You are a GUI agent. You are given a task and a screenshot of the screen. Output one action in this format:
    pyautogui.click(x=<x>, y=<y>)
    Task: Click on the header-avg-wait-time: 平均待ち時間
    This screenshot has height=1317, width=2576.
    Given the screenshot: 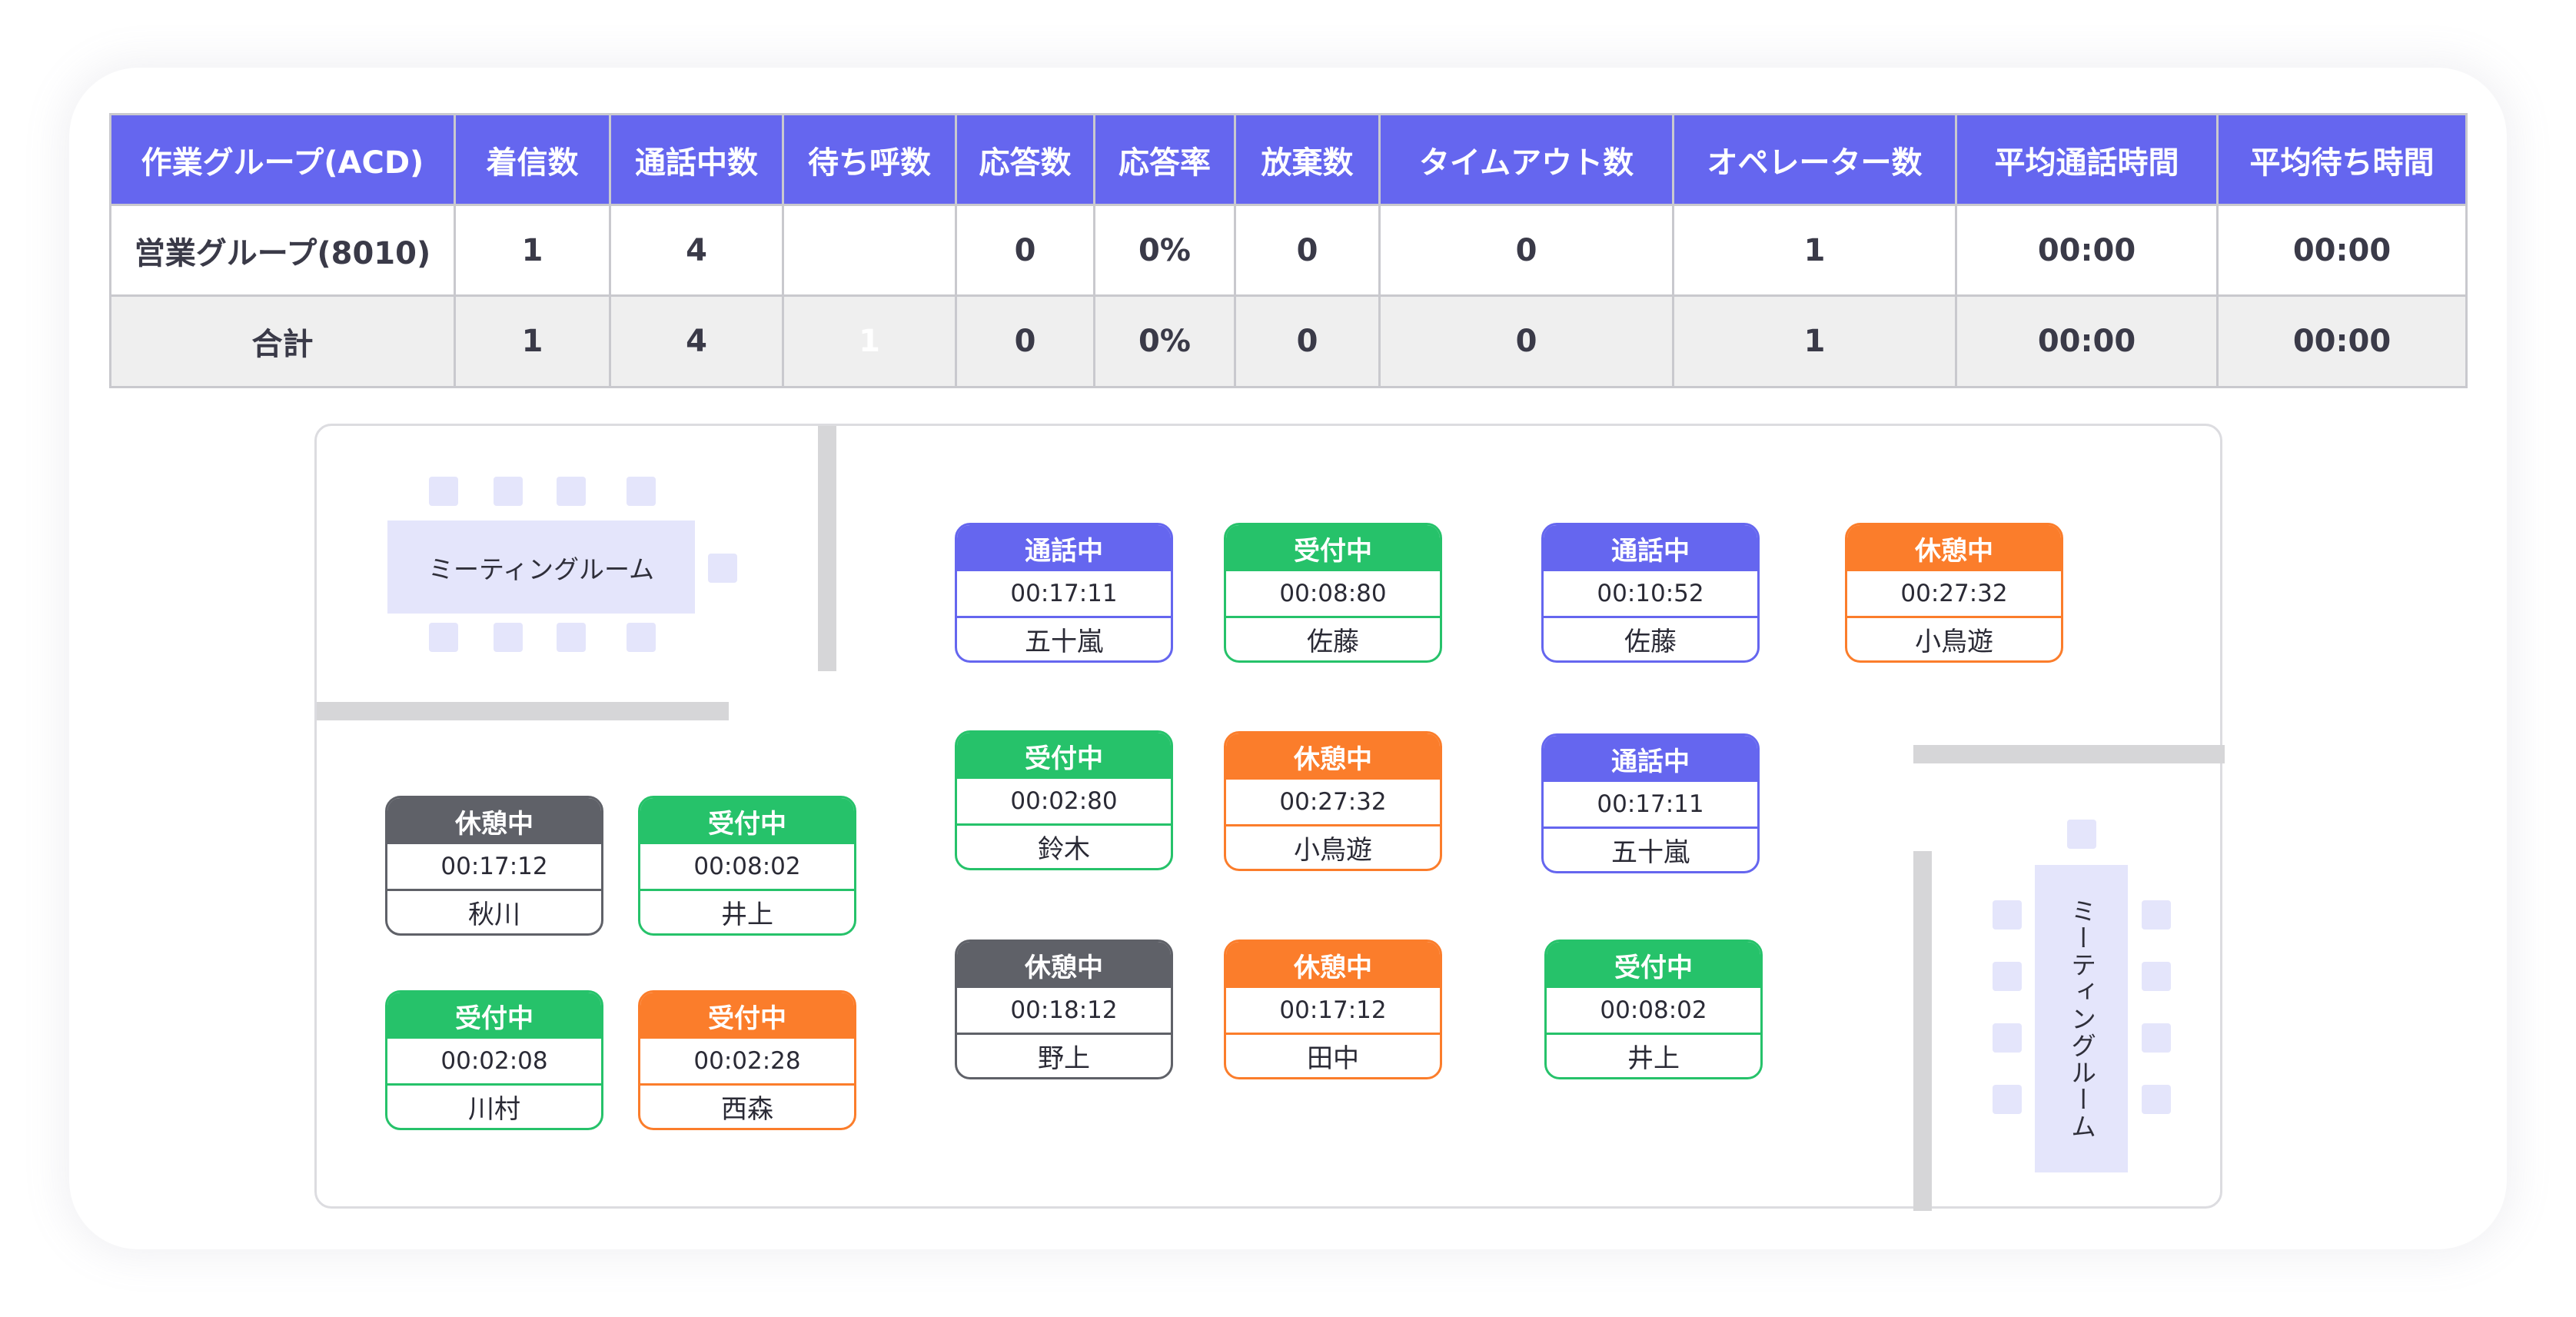 What is the action you would take?
    pyautogui.click(x=2342, y=159)
    